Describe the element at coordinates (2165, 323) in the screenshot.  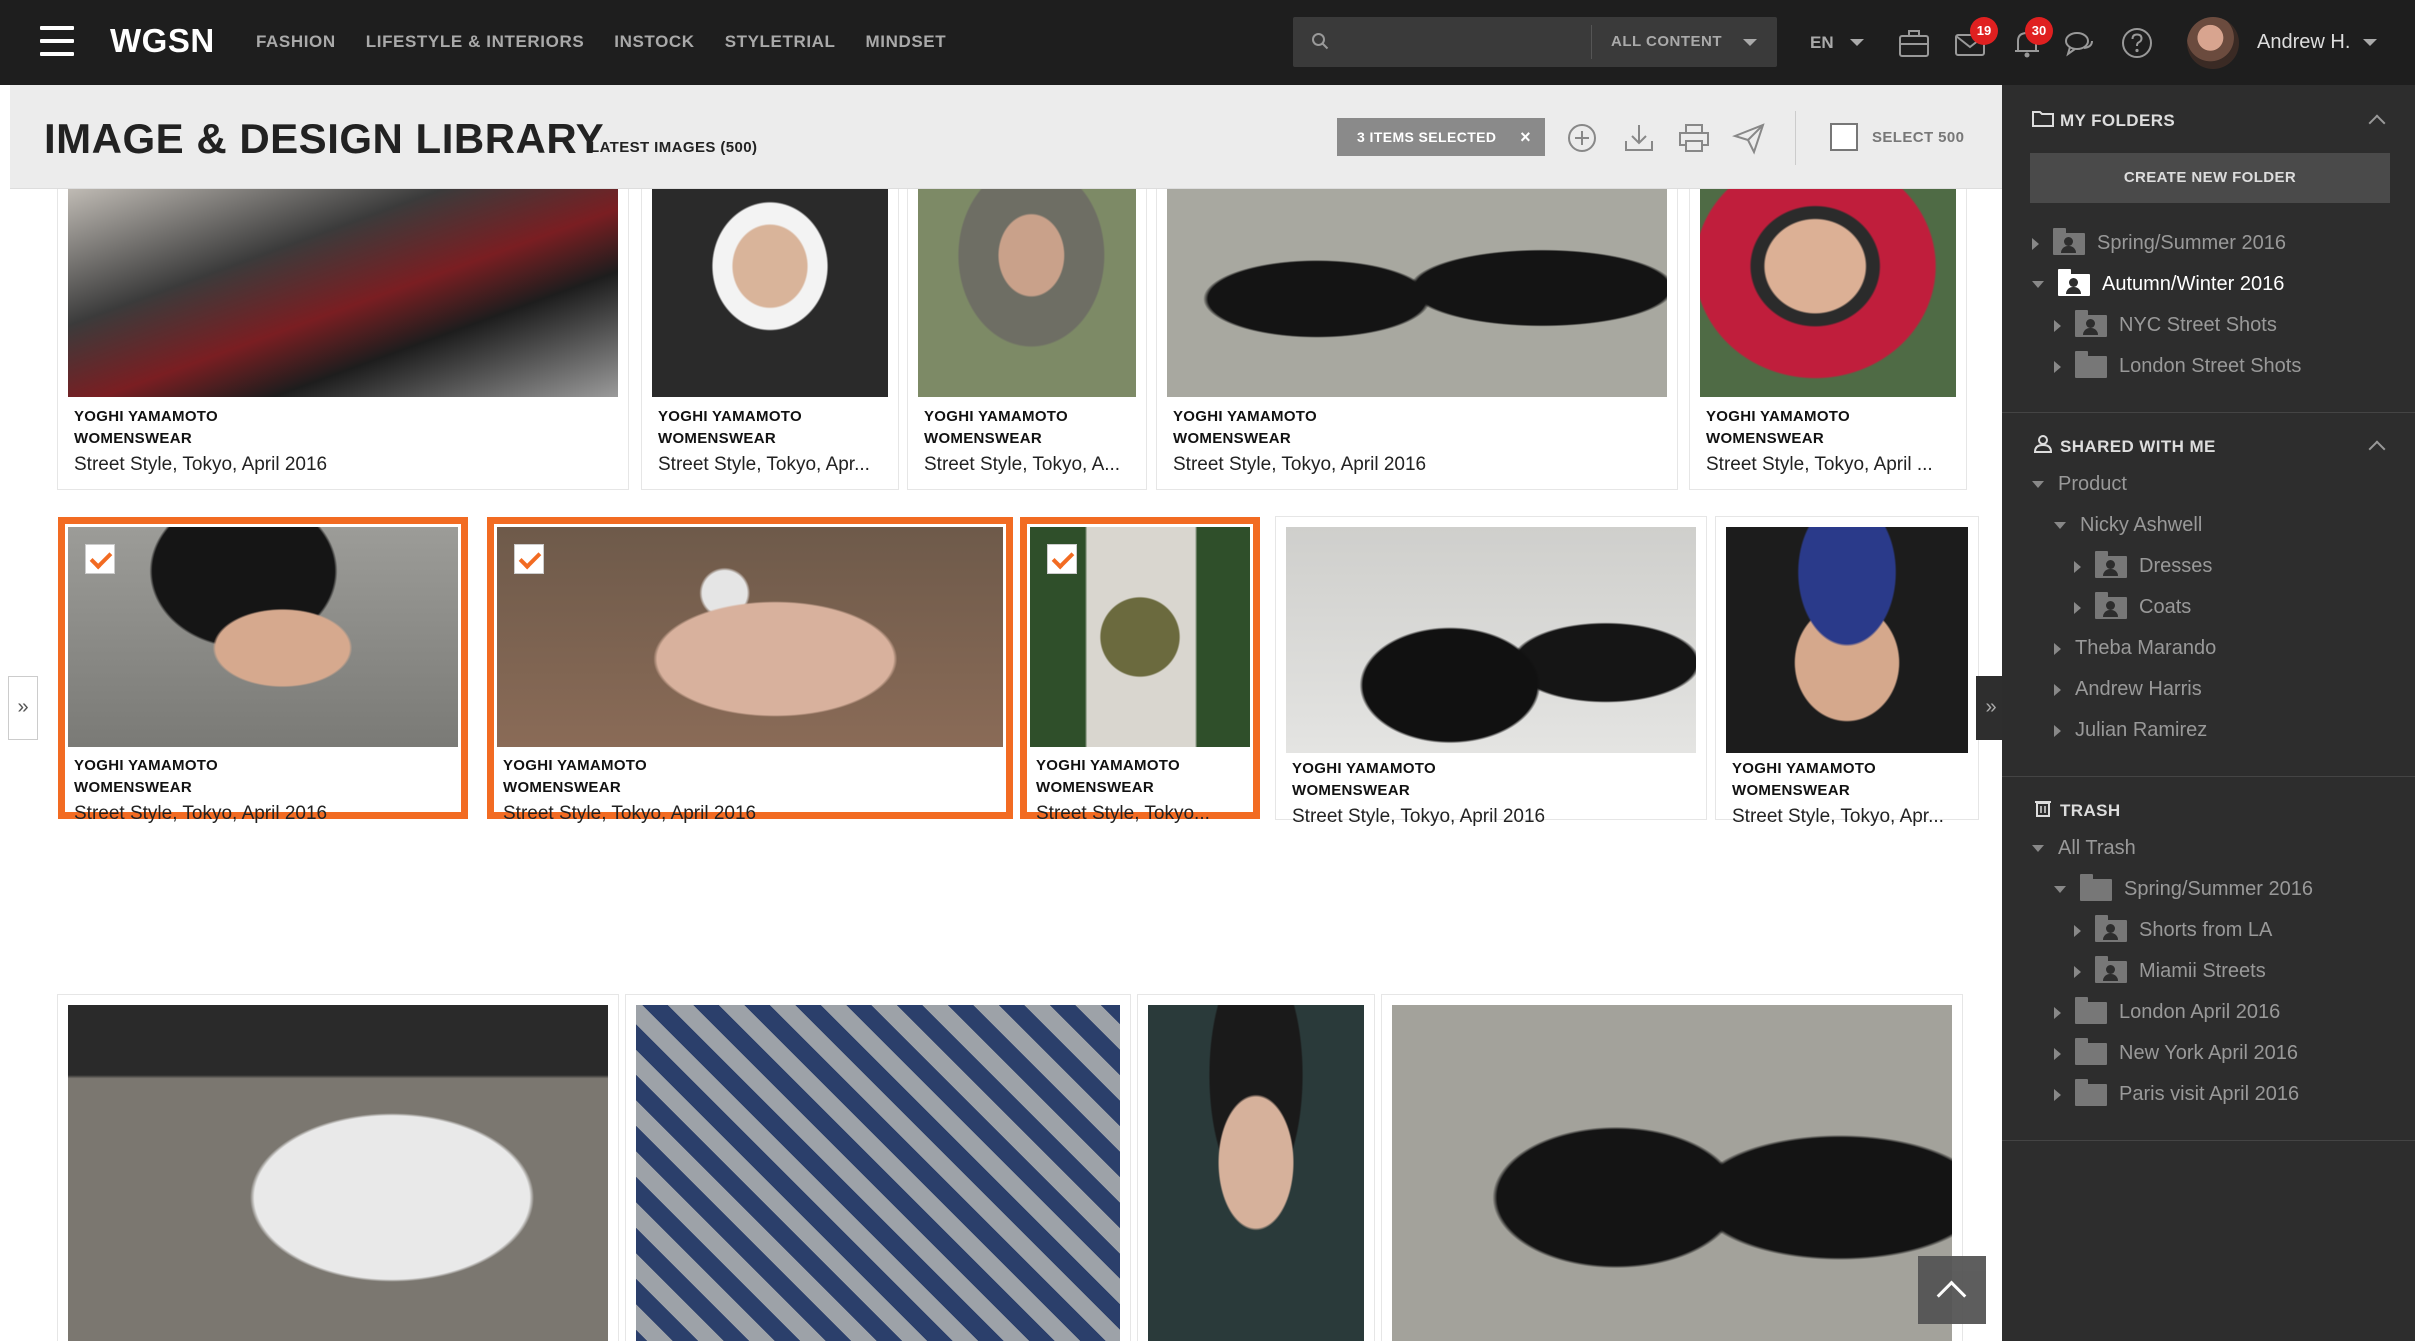
I see `tree-item: NYC Street Shots` at that location.